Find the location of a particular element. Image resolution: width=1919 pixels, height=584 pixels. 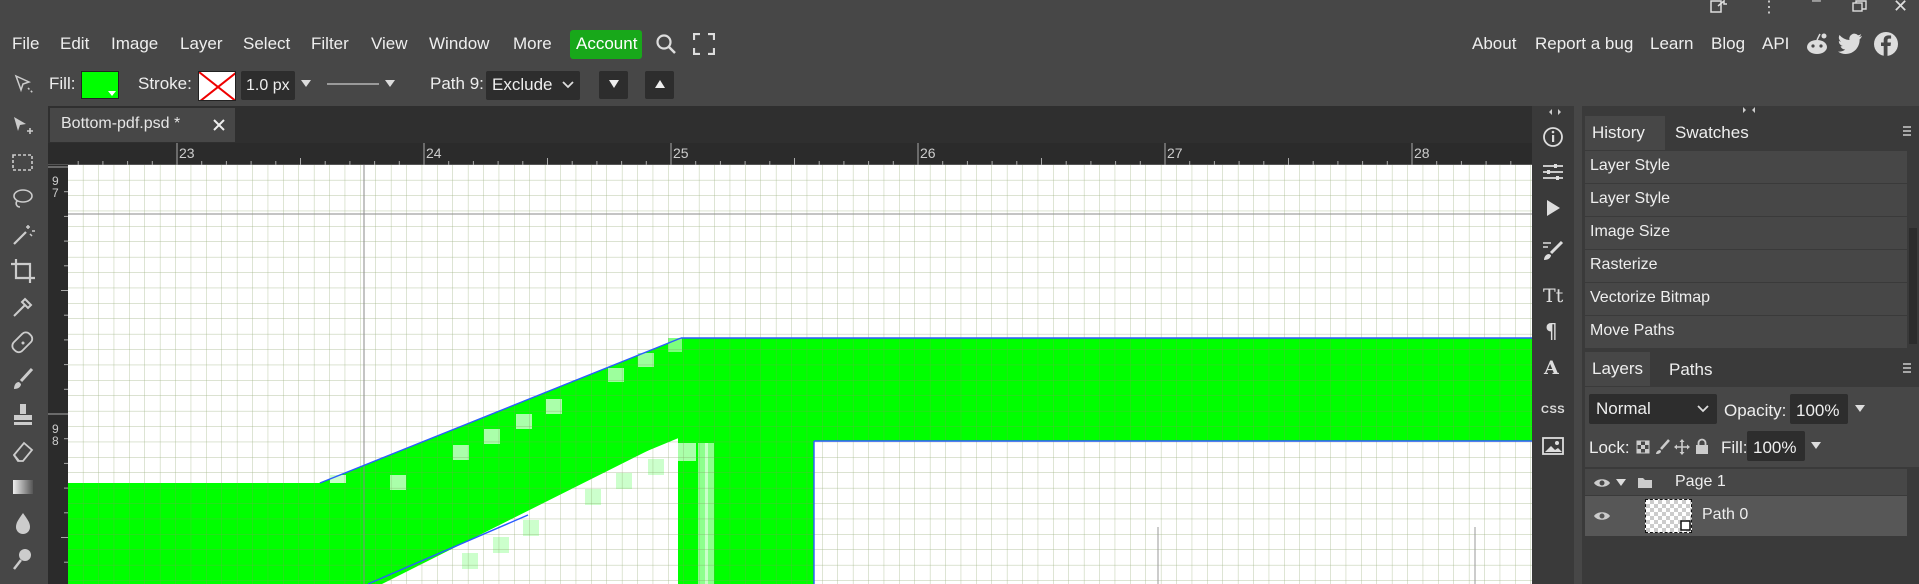

eyedropper-tool-icon is located at coordinates (23, 307).